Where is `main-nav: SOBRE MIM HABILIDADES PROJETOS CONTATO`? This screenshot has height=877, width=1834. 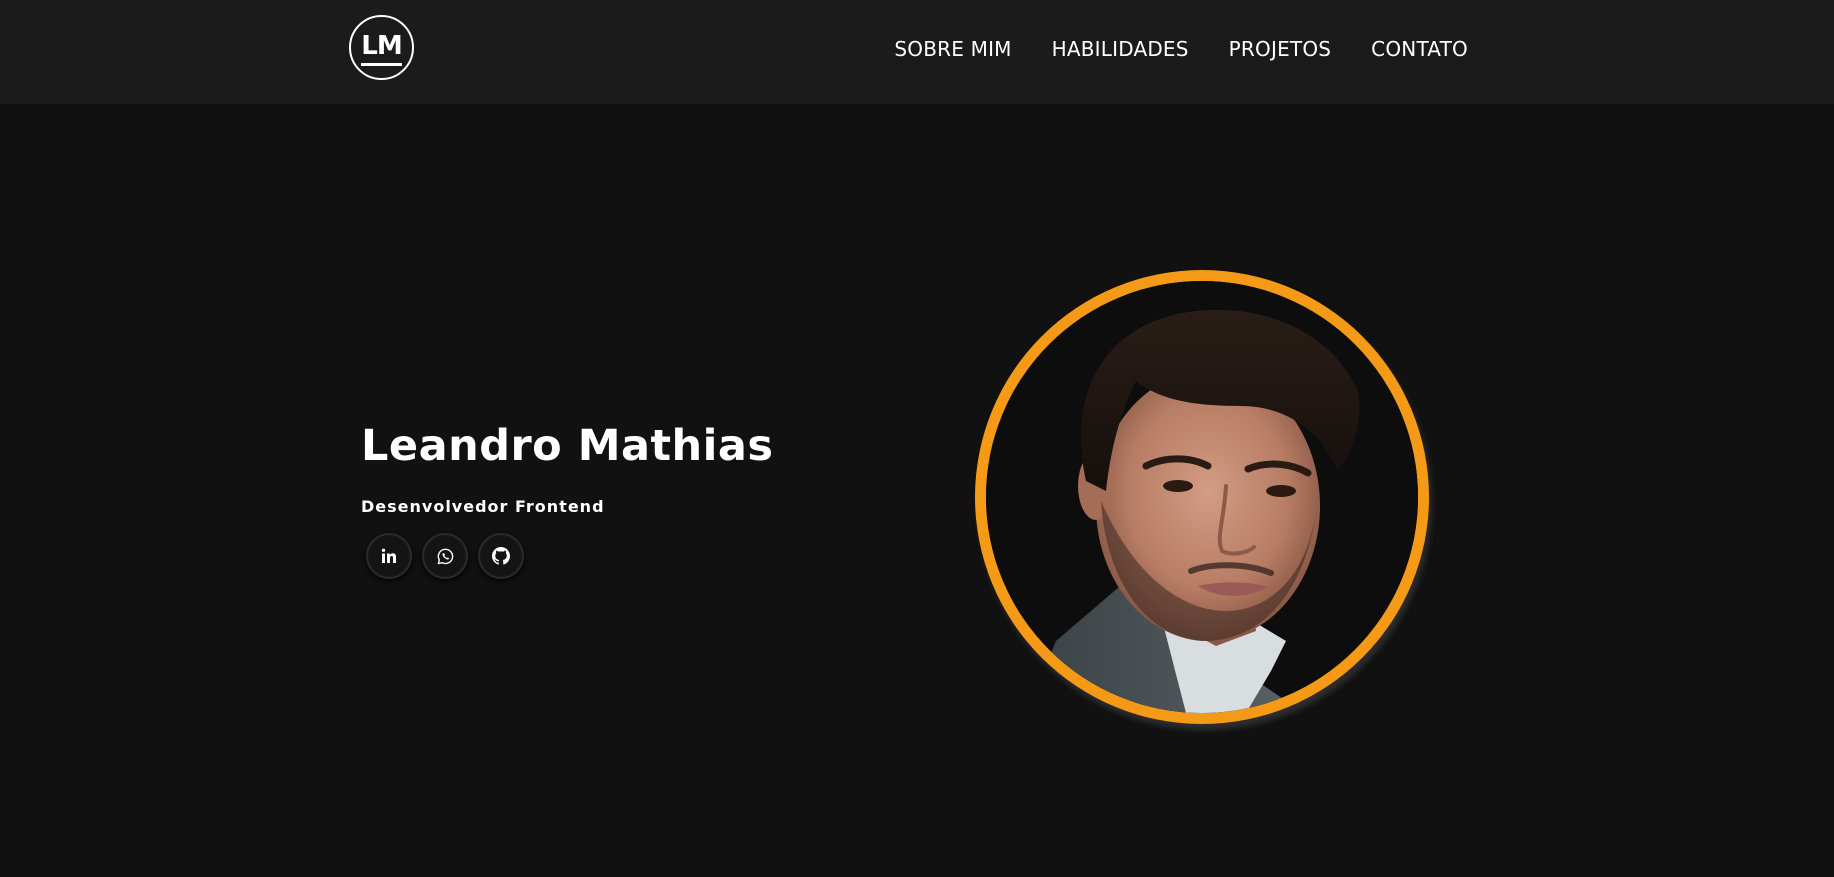 main-nav: SOBRE MIM HABILIDADES PROJETOS CONTATO is located at coordinates (1181, 48).